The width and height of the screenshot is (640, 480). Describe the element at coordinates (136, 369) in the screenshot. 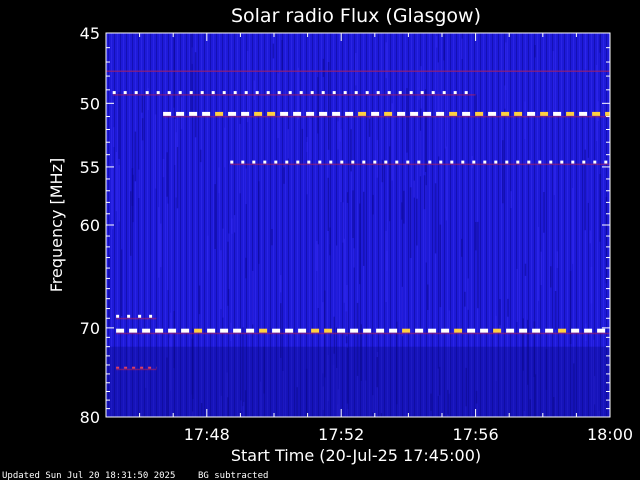

I see `band-halo` at that location.